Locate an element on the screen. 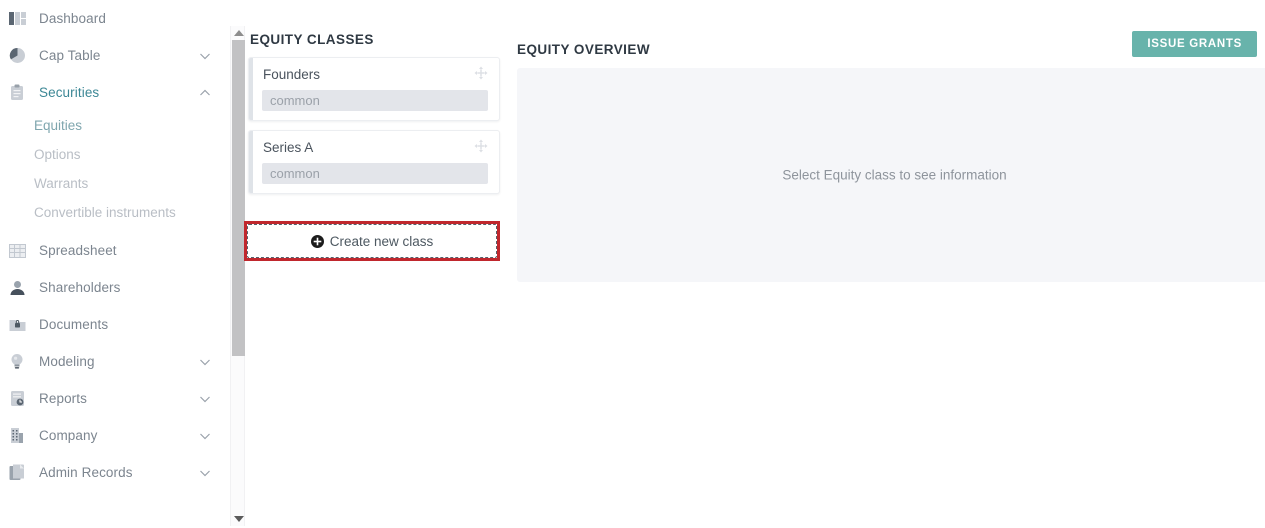  pie-chart-icon is located at coordinates (17, 56).